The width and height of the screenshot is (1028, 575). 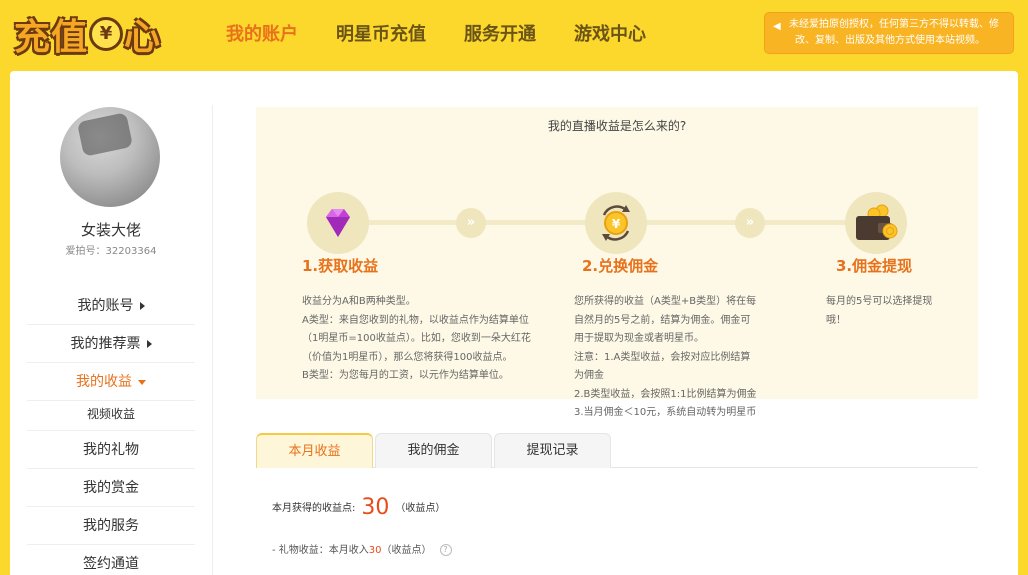 What do you see at coordinates (617, 450) in the screenshot?
I see `earnings-tabs: 本月收益 我的佣金 提现记录` at bounding box center [617, 450].